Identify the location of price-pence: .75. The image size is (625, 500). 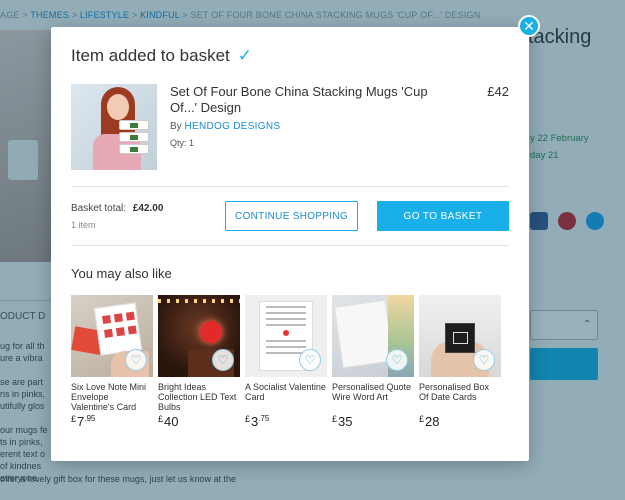
(264, 418).